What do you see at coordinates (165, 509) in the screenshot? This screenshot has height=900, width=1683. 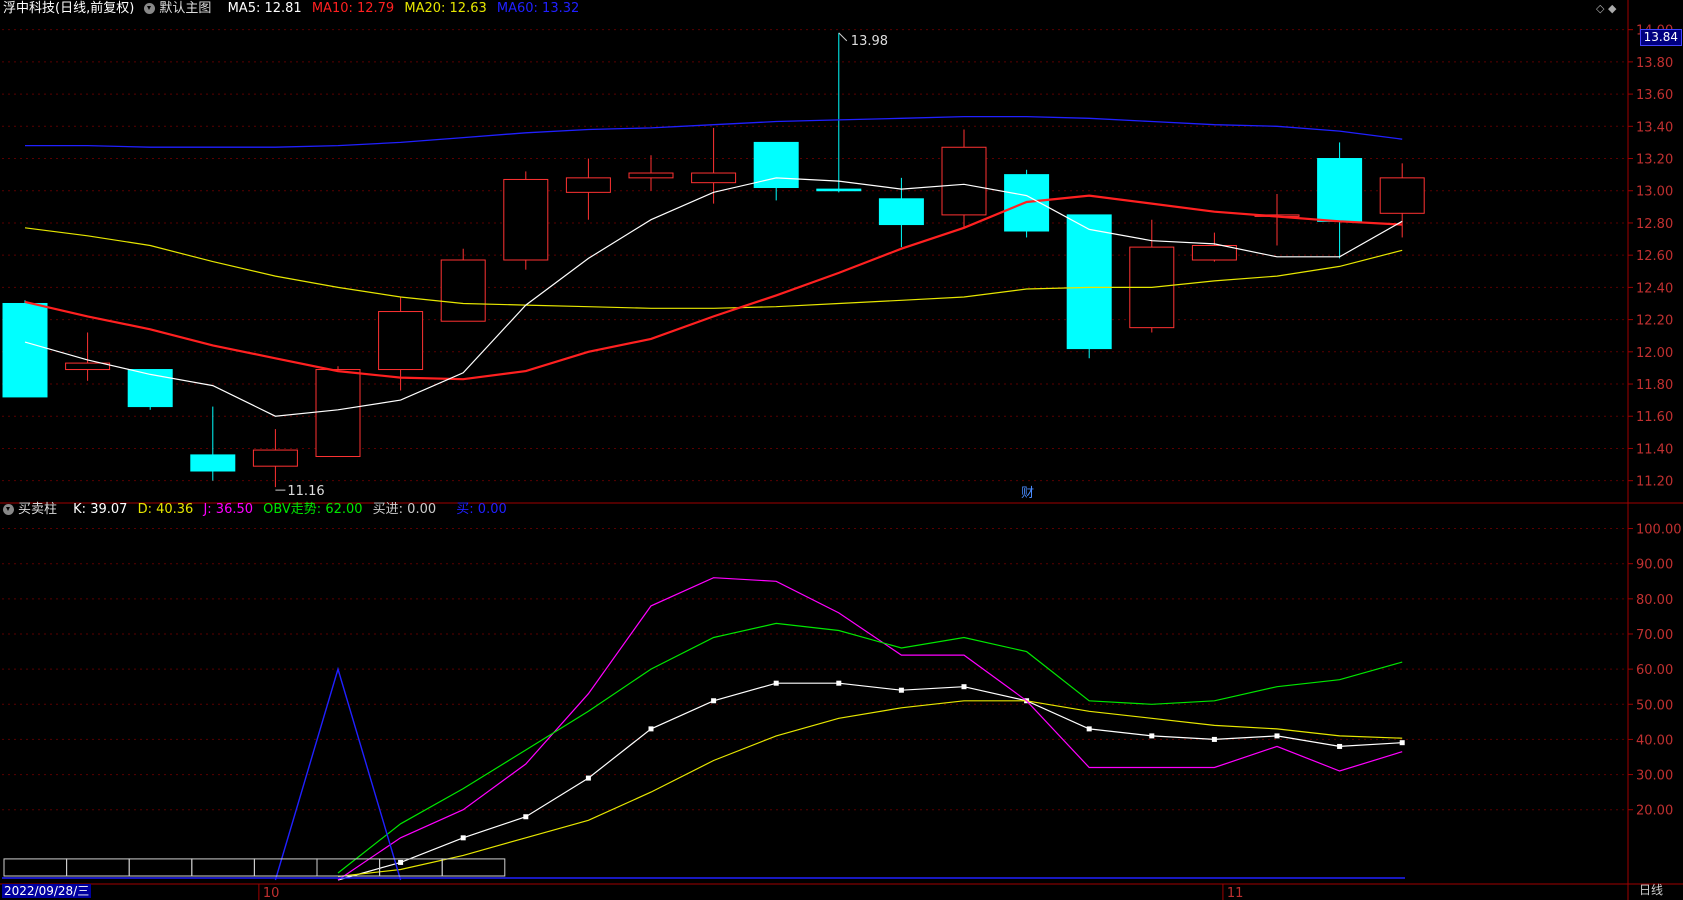 I see `d-label: D: 40.36` at bounding box center [165, 509].